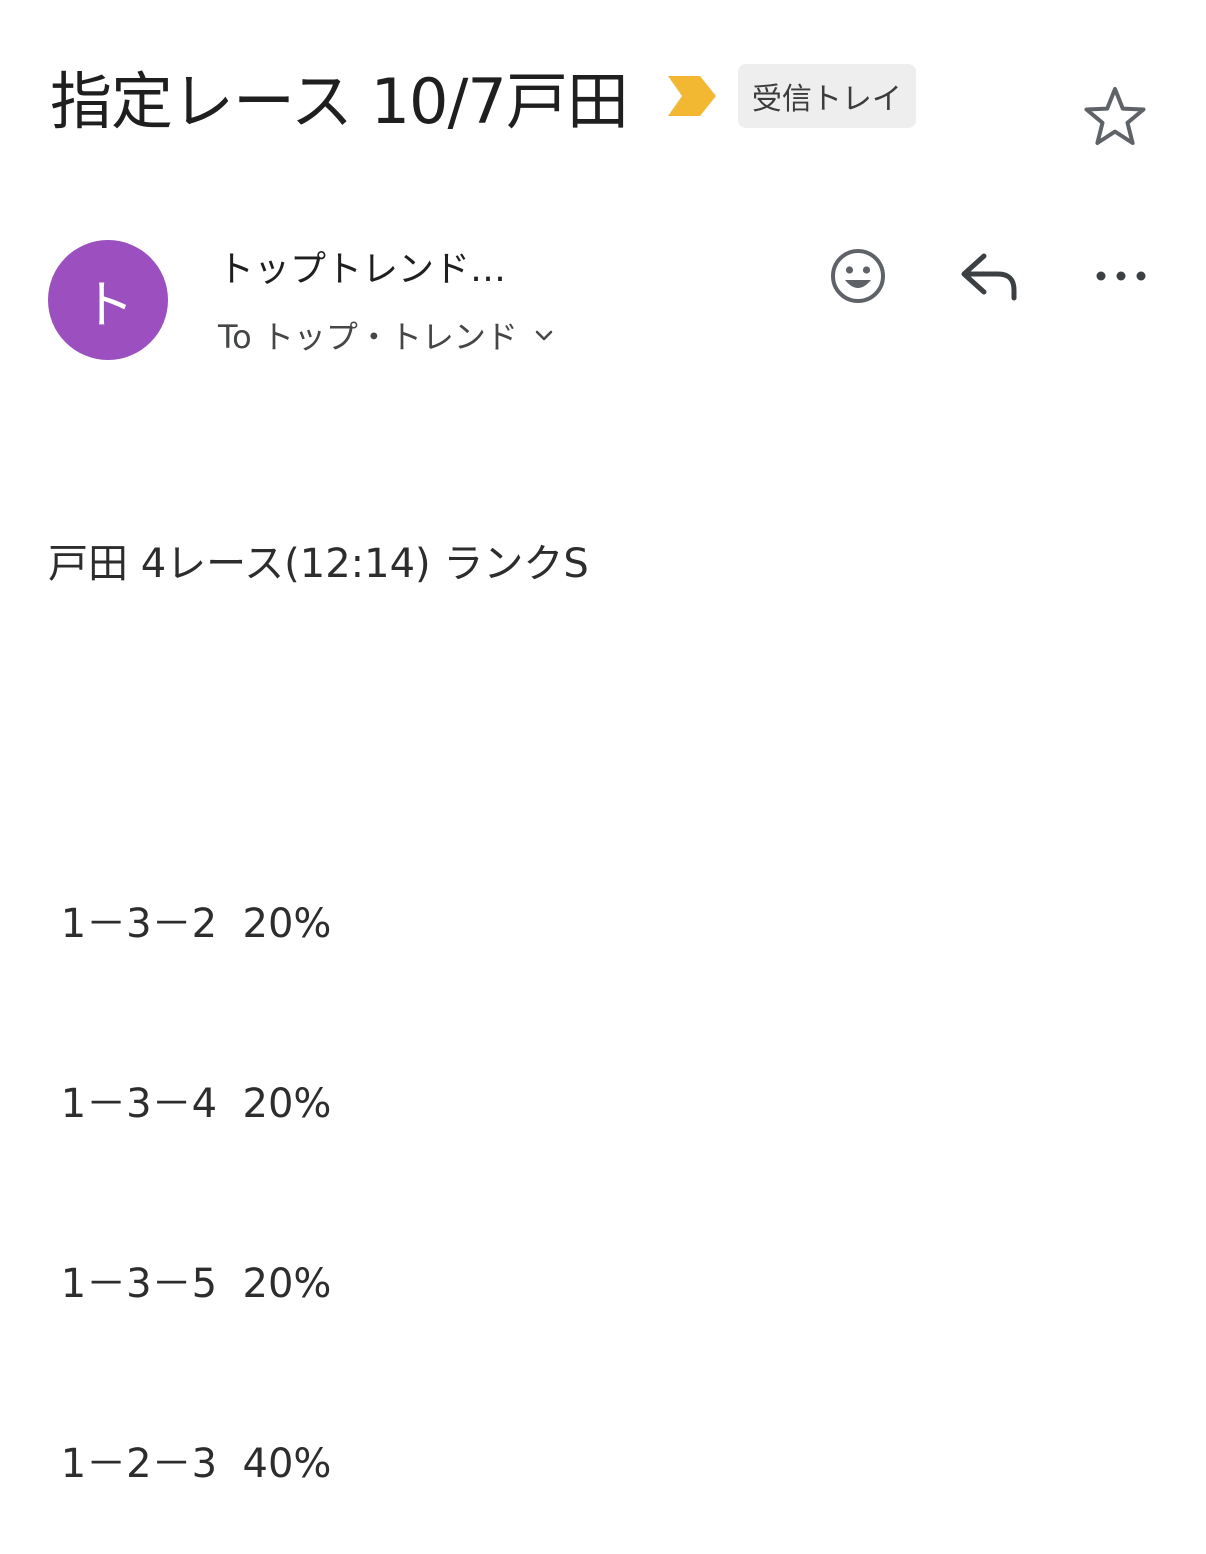  I want to click on message-line: 戸田 4レース(12:14) ランクS, so click(318, 564).